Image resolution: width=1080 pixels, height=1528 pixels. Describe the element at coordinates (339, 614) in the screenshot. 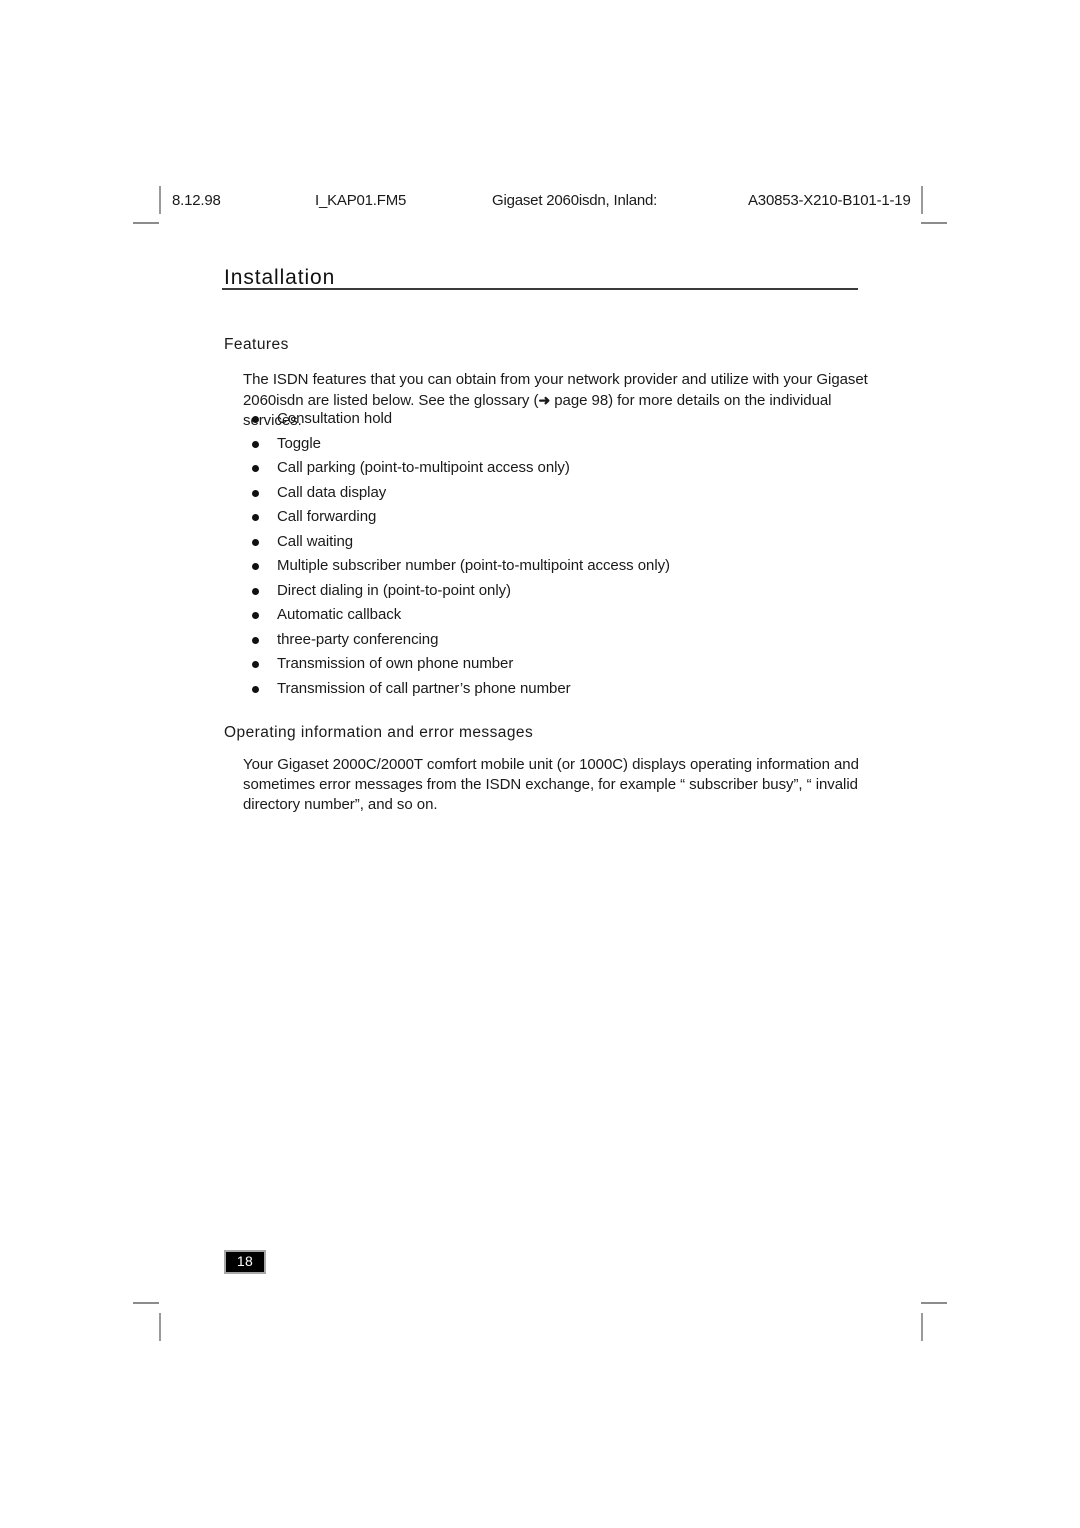

I see `list-item-label: Automatic callback` at that location.